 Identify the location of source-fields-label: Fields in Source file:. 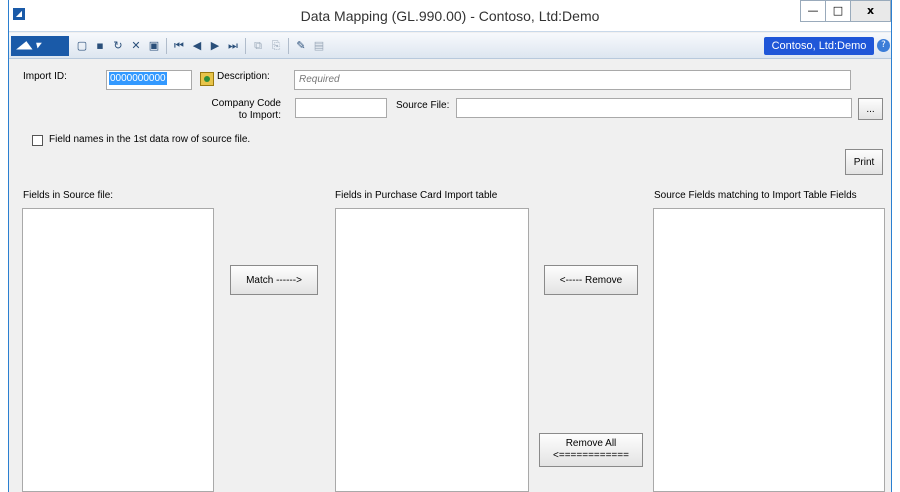
(68, 195).